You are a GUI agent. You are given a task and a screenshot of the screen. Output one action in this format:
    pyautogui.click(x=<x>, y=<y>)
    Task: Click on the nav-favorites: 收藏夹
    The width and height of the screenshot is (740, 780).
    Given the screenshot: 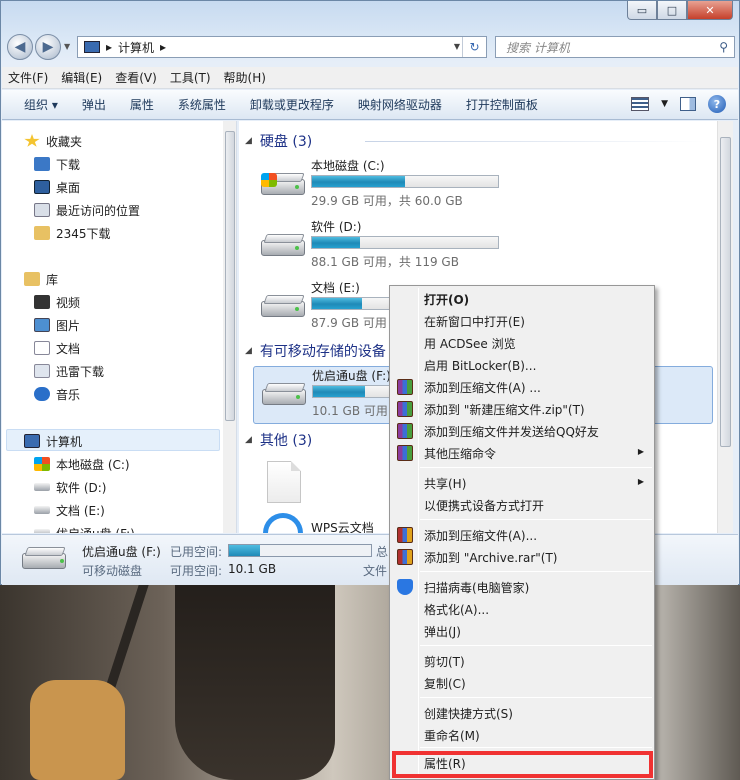 What is the action you would take?
    pyautogui.click(x=53, y=141)
    